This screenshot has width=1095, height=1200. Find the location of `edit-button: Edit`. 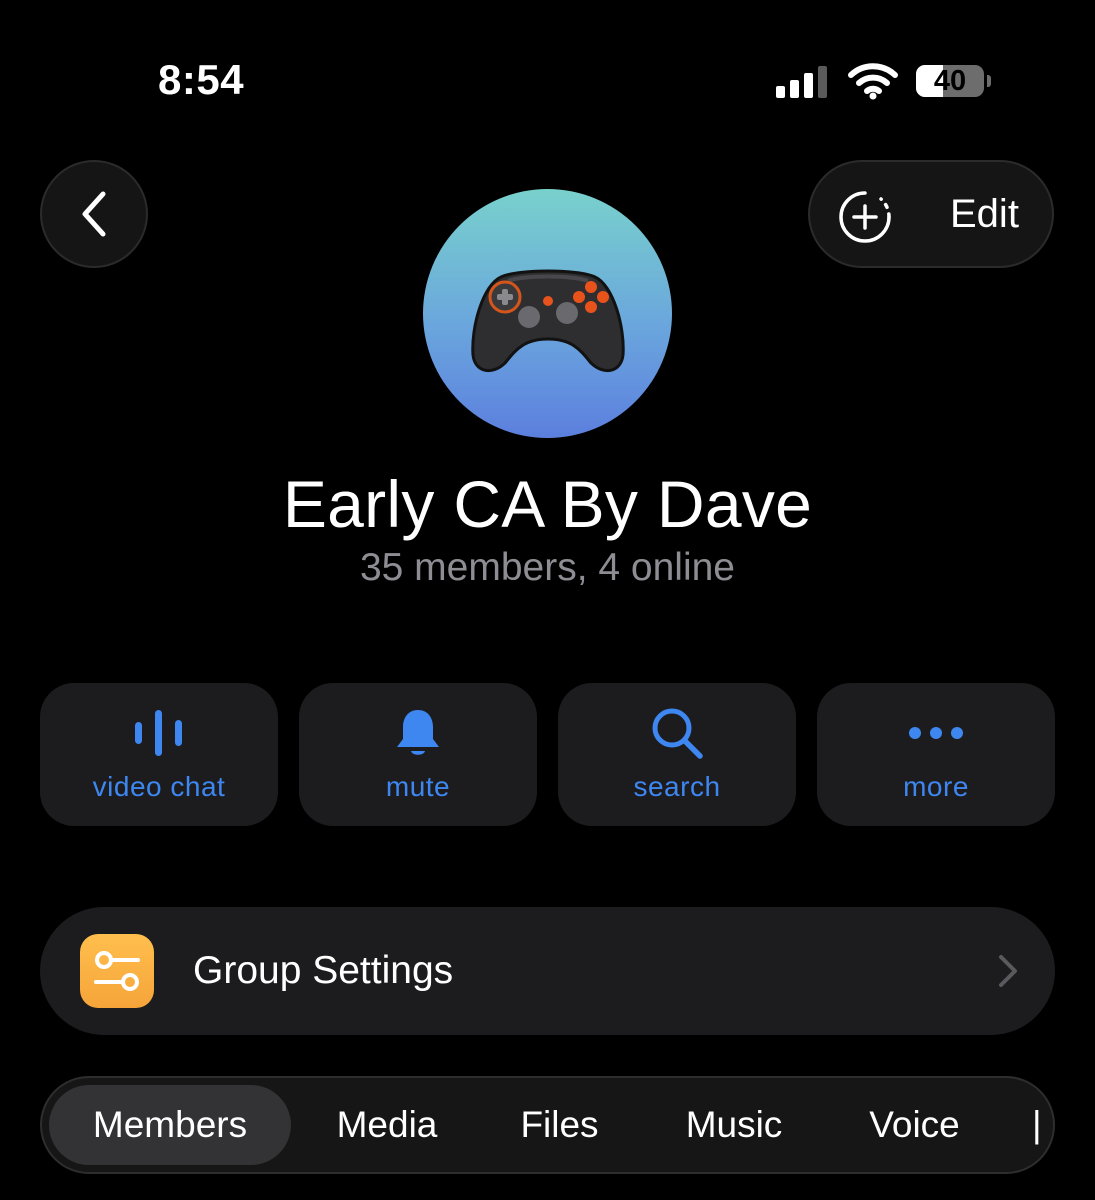

edit-button: Edit is located at coordinates (931, 214).